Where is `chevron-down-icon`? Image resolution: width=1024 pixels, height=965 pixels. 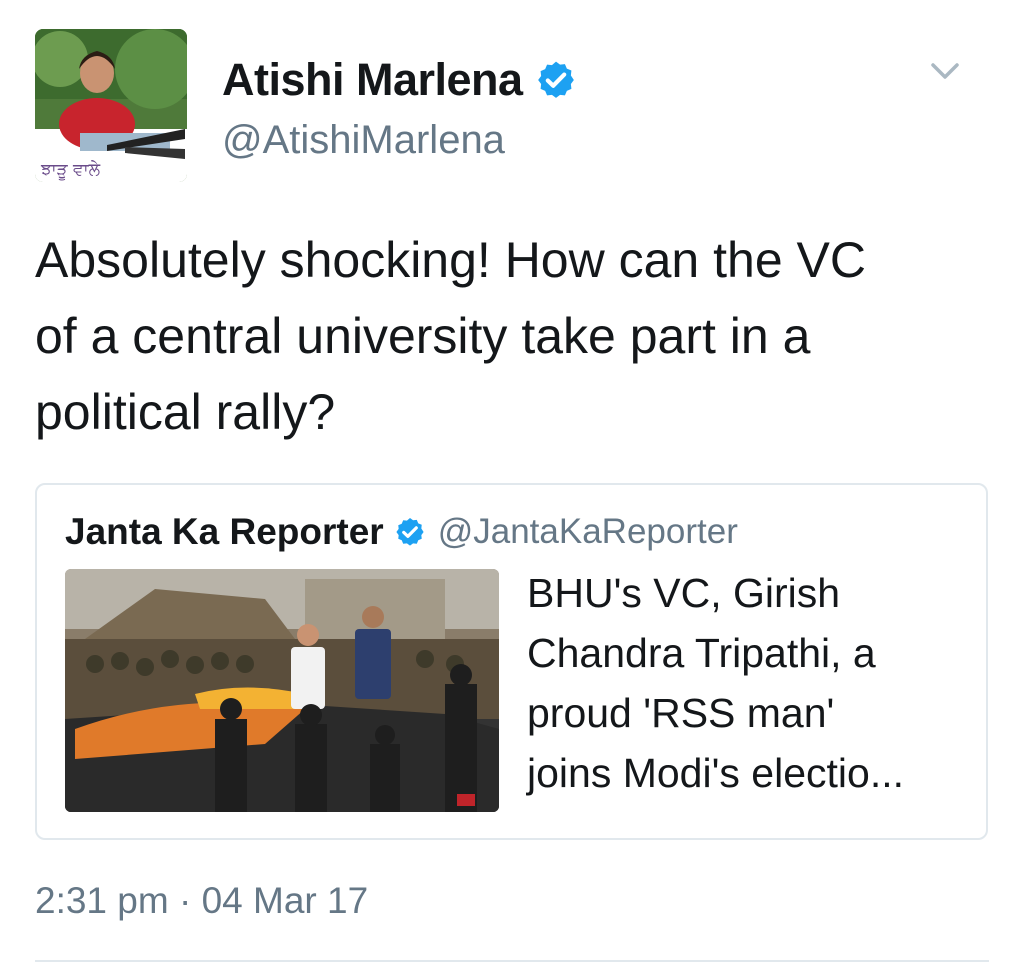 chevron-down-icon is located at coordinates (945, 71).